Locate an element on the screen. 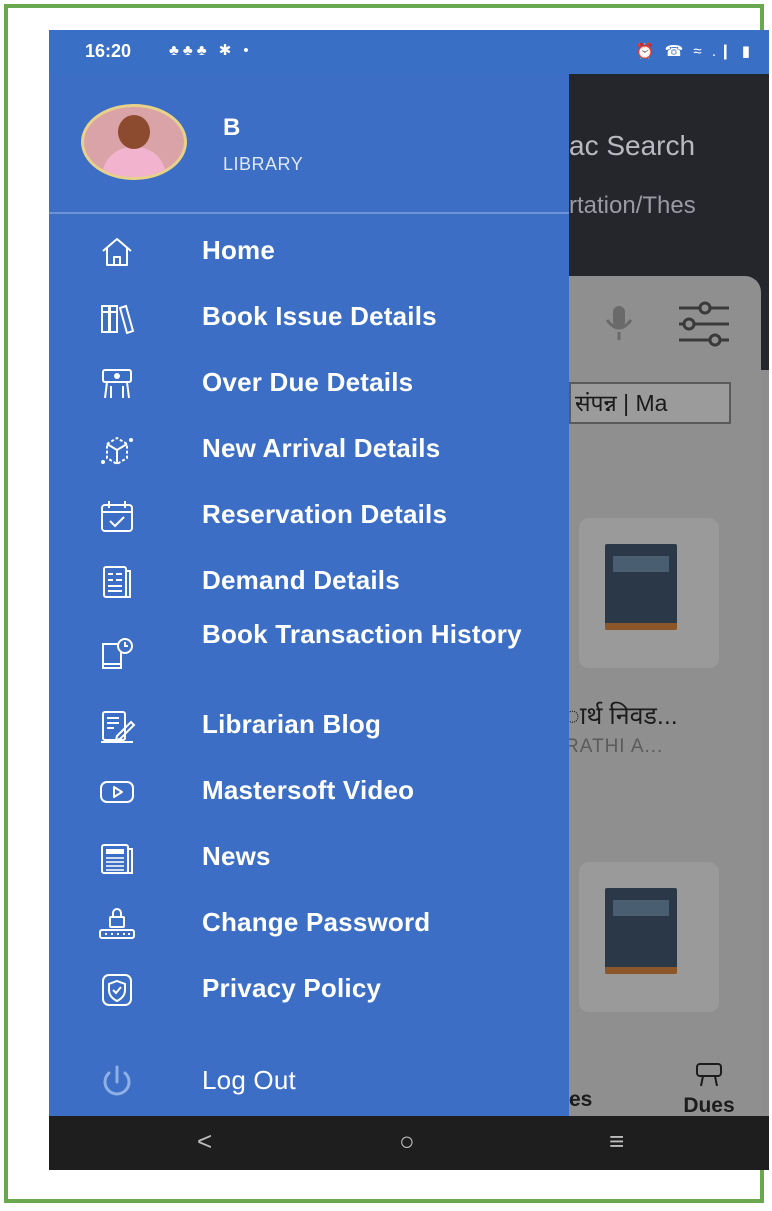  avatar-shirt is located at coordinates (134, 162).